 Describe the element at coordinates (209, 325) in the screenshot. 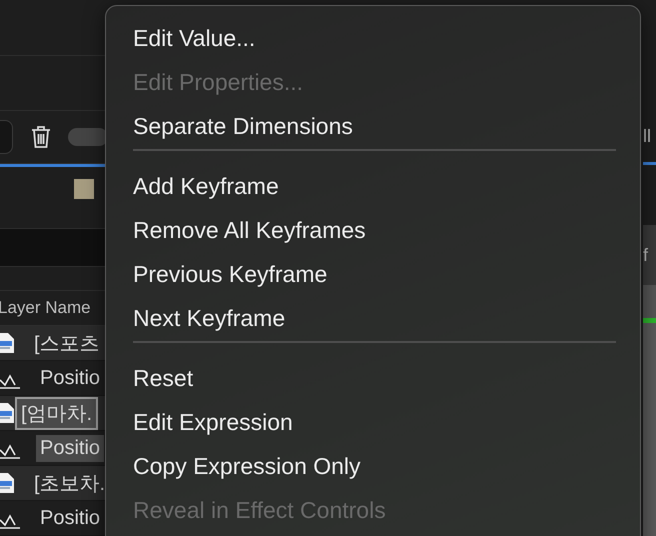

I see `menu-item: Next Keyframe` at that location.